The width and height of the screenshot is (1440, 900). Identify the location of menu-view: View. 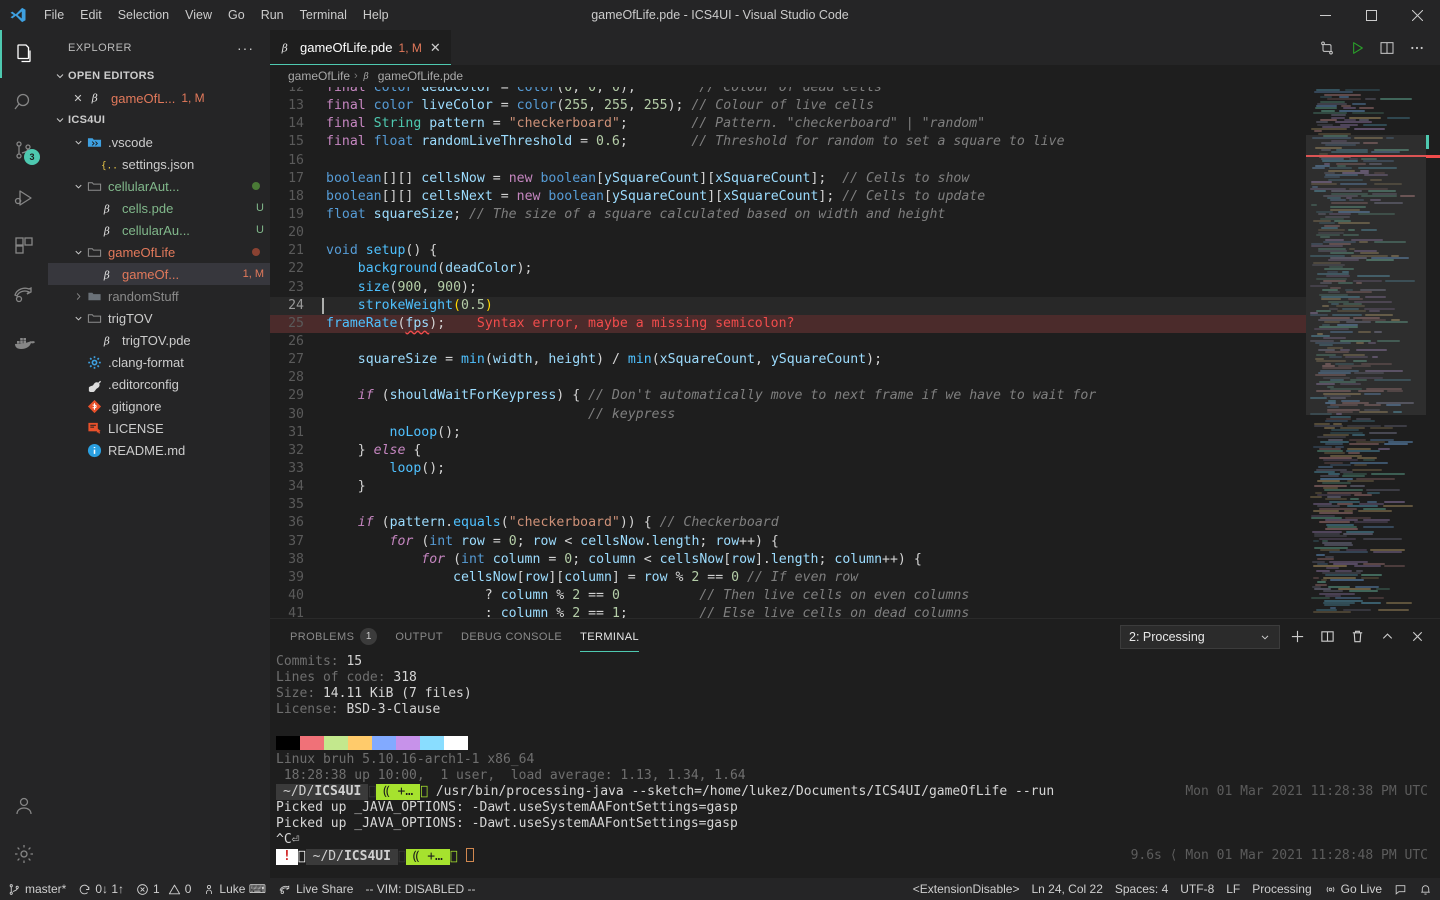
(198, 15).